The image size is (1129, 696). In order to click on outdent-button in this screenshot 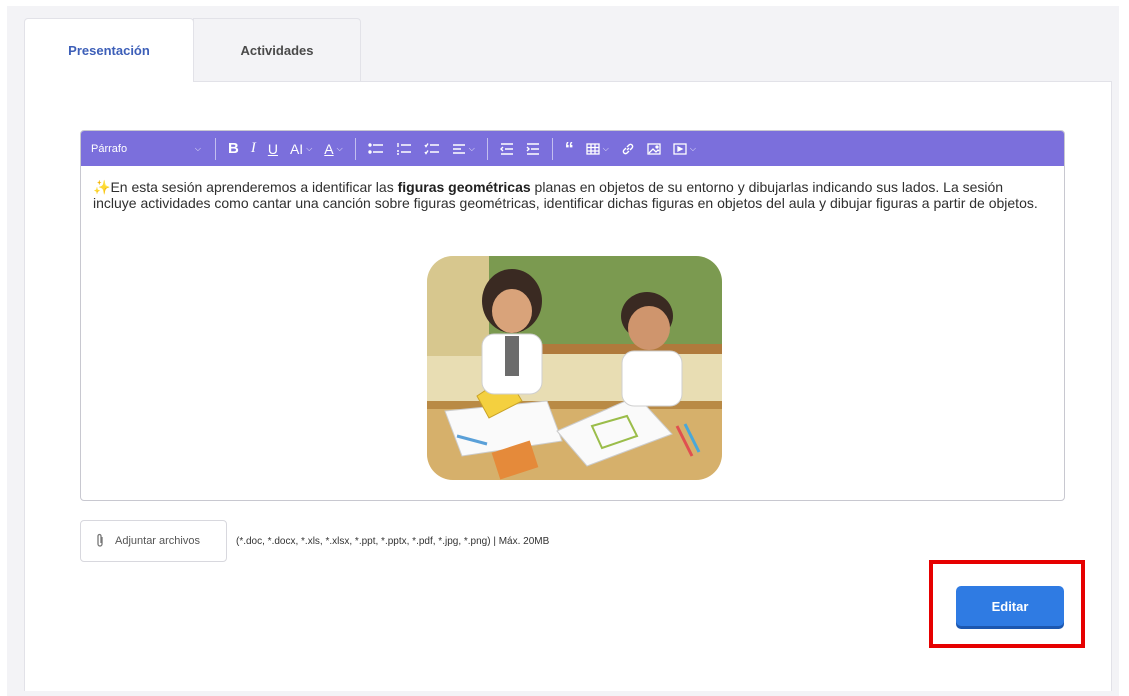, I will do `click(507, 148)`.